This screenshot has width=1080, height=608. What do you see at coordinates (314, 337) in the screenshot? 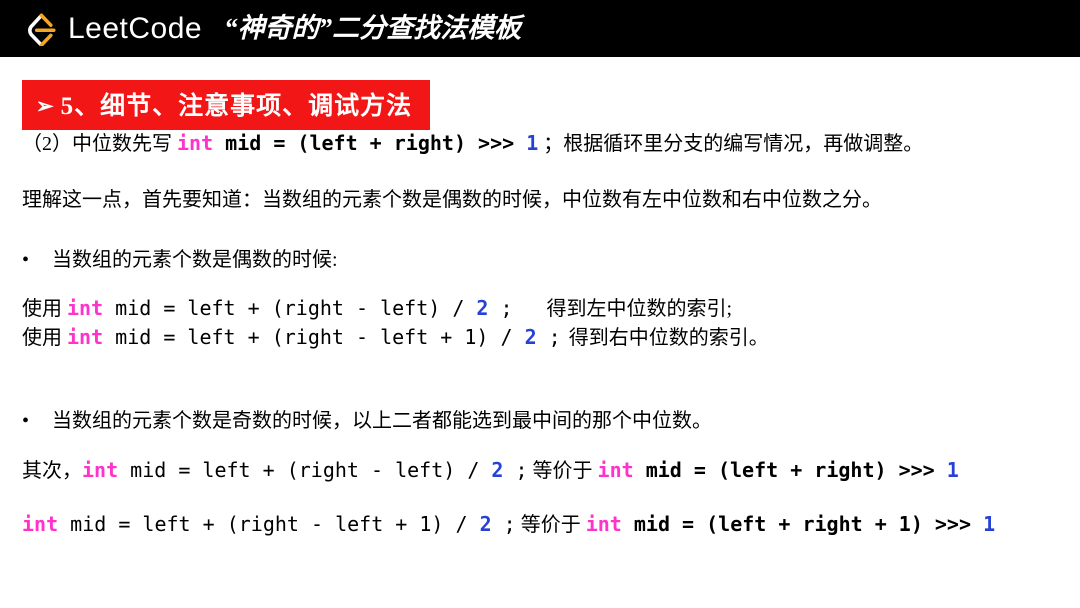
I see `code-line-2-expr: mid = left + (right - left + 1) /` at bounding box center [314, 337].